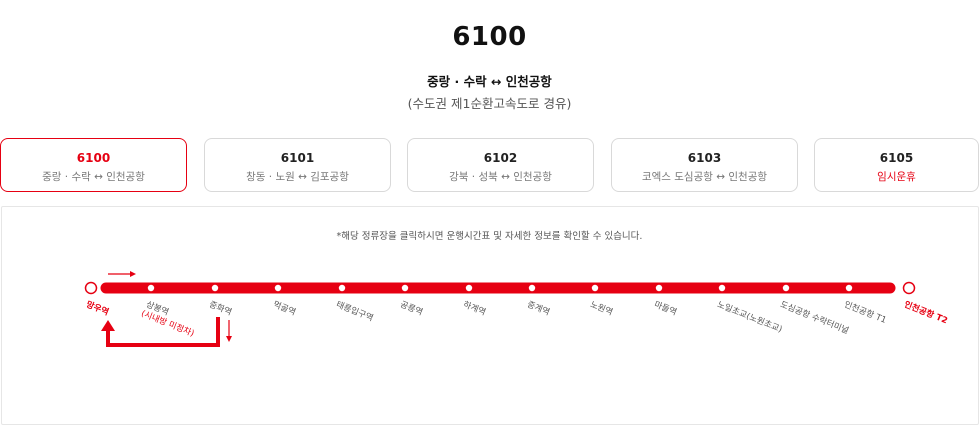  What do you see at coordinates (91, 288) in the screenshot?
I see `station-button-mangu` at bounding box center [91, 288].